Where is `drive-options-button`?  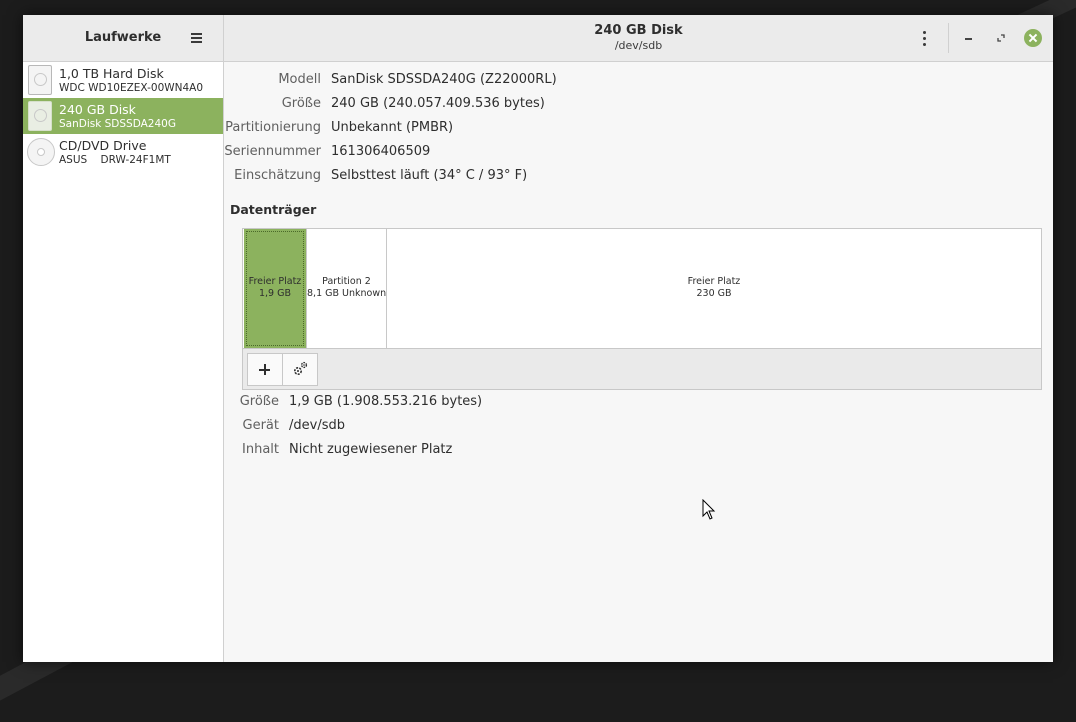 drive-options-button is located at coordinates (924, 38).